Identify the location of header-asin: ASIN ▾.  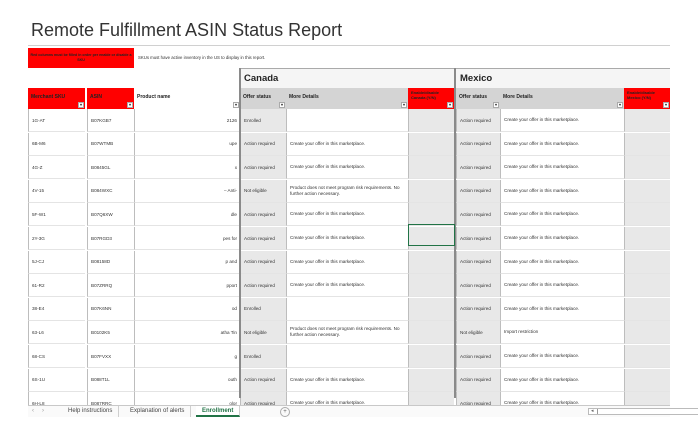
(110, 98).